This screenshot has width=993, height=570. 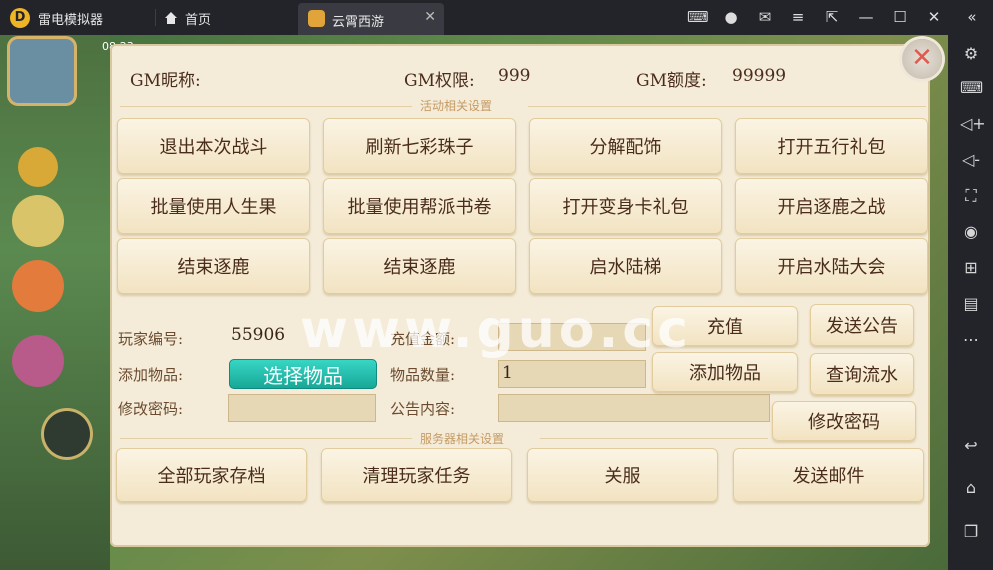 I want to click on chat-icon, so click(x=67, y=434).